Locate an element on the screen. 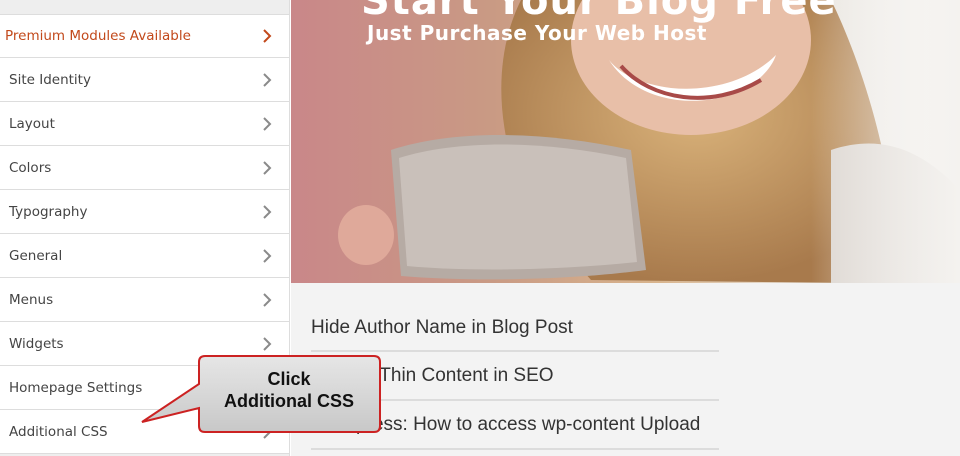  sidebar-item-site-identity: Site Identity is located at coordinates (144, 80).